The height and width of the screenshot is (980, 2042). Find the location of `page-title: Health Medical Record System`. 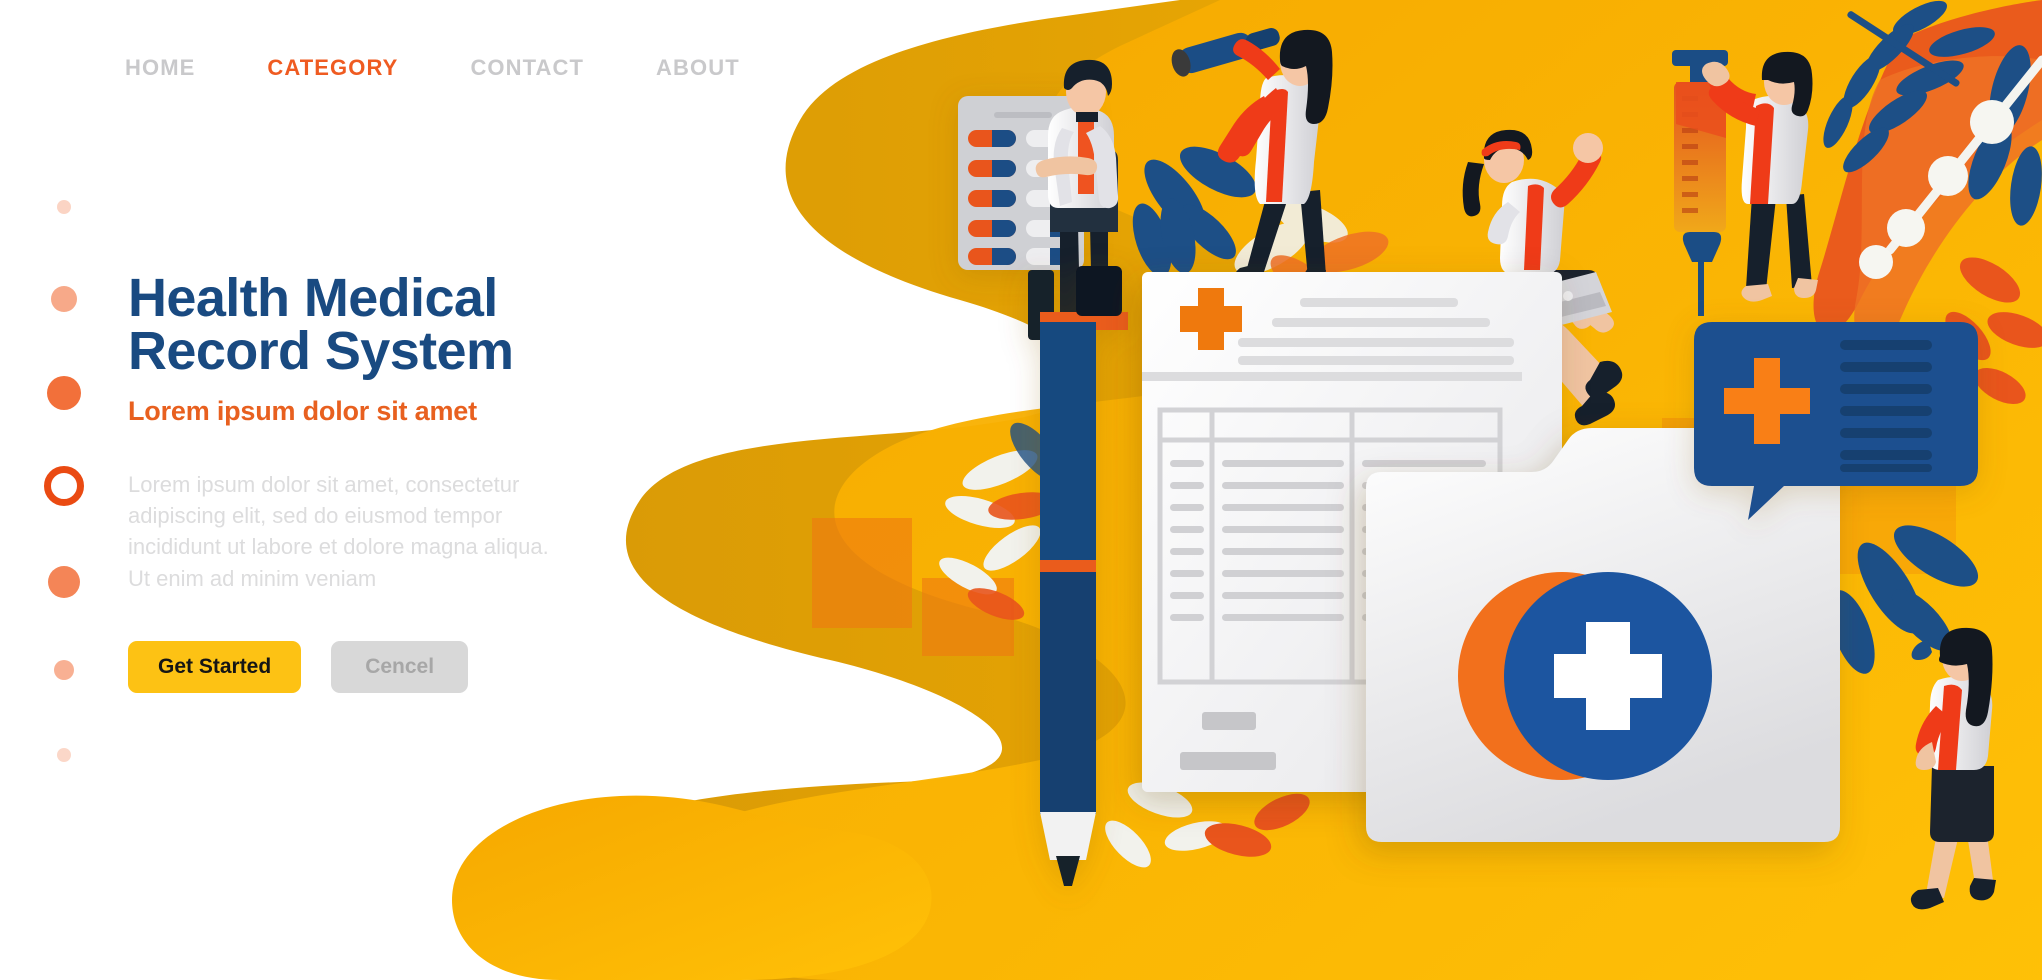

page-title: Health Medical Record System is located at coordinates (363, 326).